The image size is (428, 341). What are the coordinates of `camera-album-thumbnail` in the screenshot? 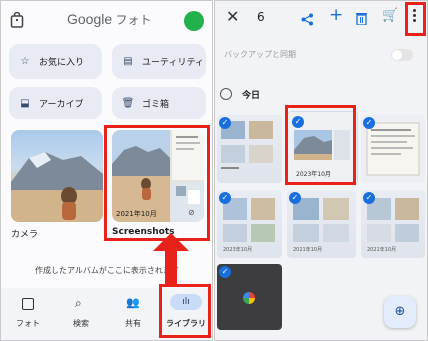 It's located at (57, 176).